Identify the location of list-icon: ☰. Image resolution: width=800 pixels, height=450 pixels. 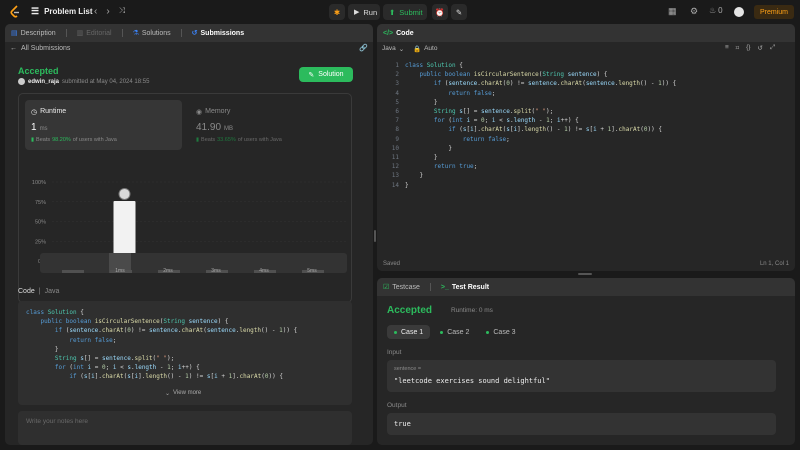
(35, 11).